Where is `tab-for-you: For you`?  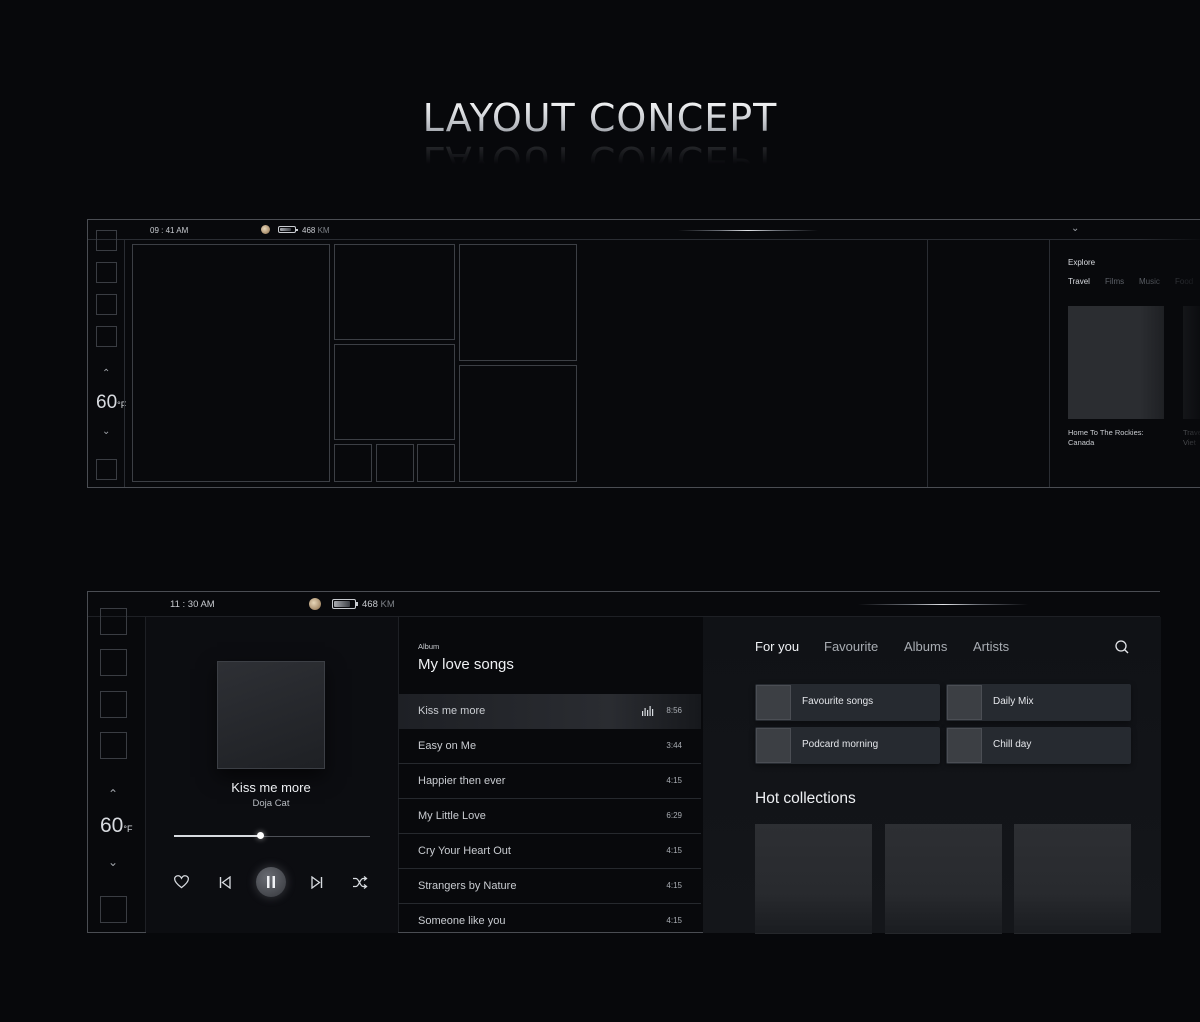
tab-for-you: For you is located at coordinates (777, 646).